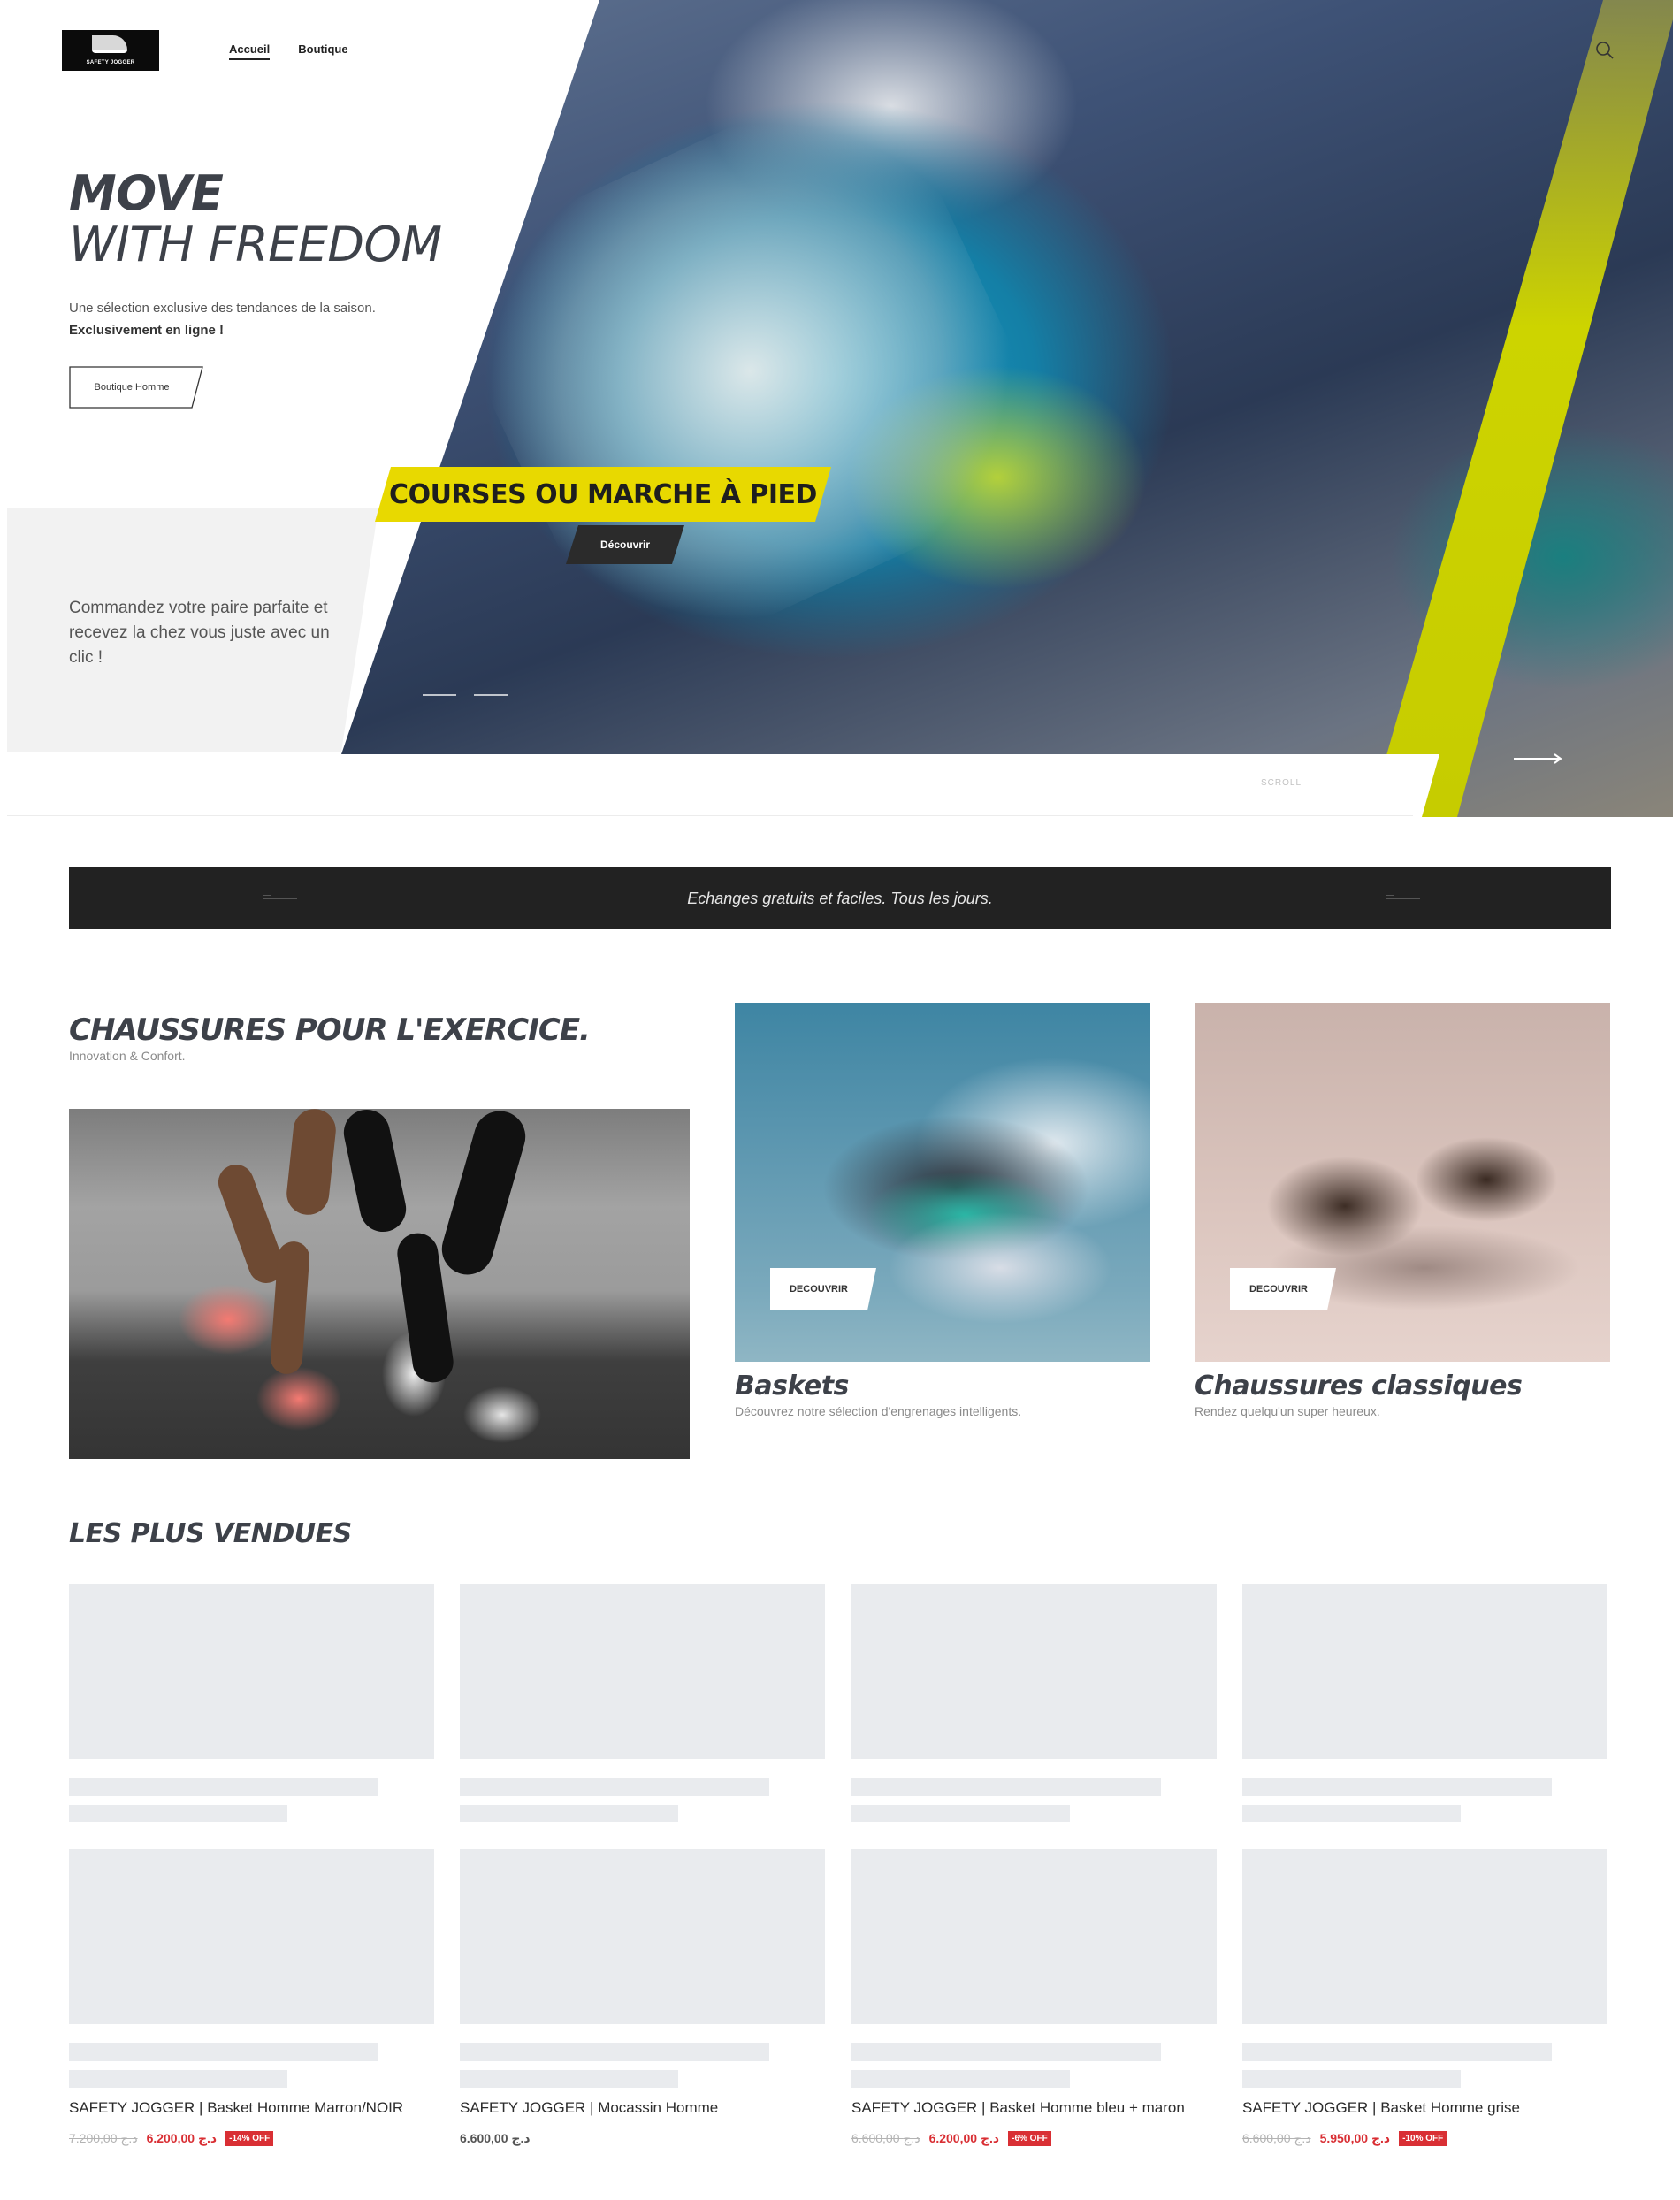 The image size is (1680, 2200). I want to click on classiques-decouvrir-button: DECOUVRIR, so click(1283, 1289).